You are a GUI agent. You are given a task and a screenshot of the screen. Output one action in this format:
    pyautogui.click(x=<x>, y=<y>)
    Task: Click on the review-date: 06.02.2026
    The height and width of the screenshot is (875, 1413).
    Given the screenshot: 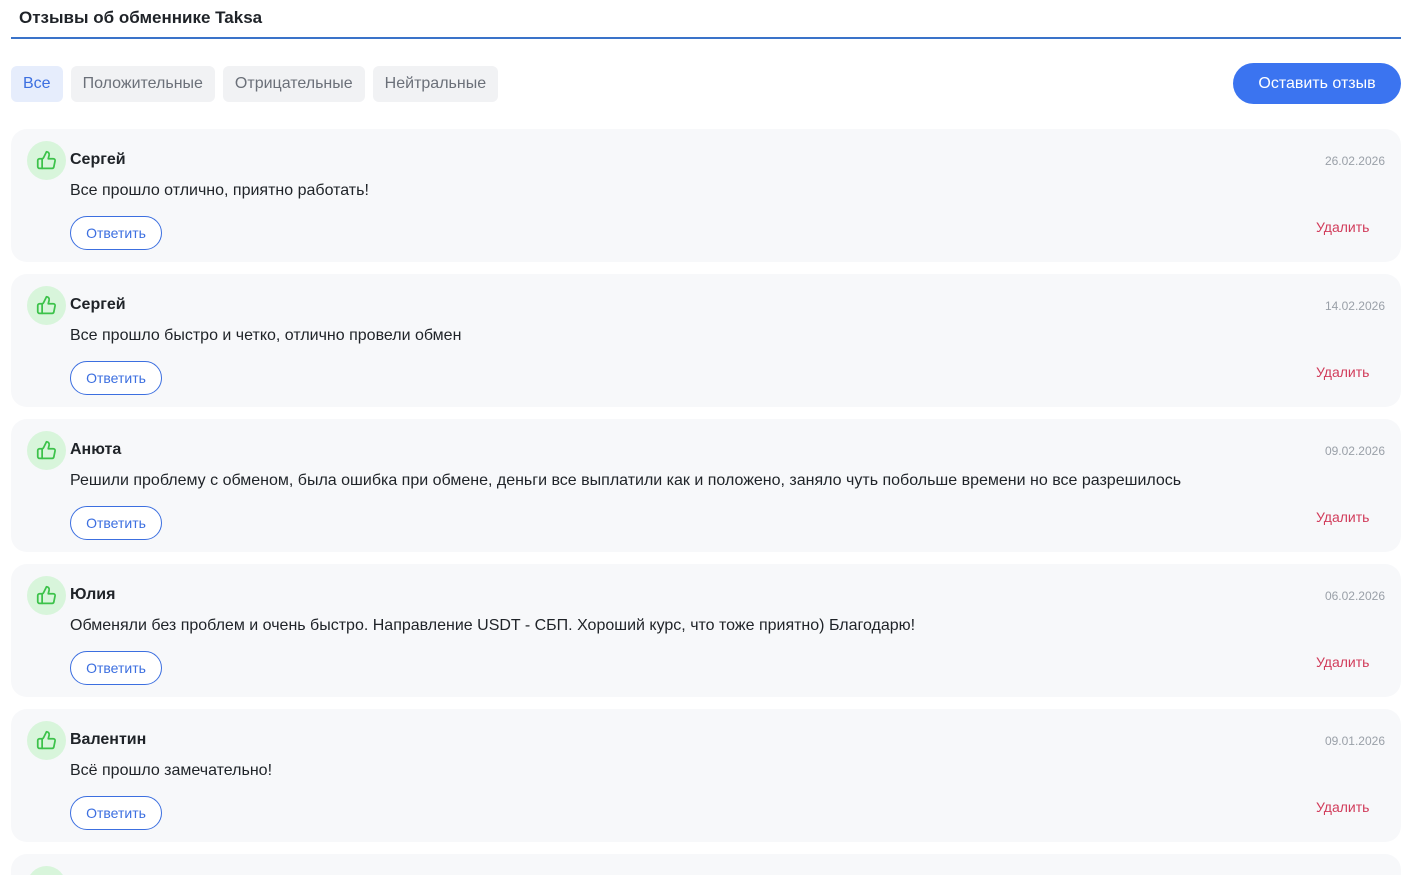 What is the action you would take?
    pyautogui.click(x=1354, y=596)
    